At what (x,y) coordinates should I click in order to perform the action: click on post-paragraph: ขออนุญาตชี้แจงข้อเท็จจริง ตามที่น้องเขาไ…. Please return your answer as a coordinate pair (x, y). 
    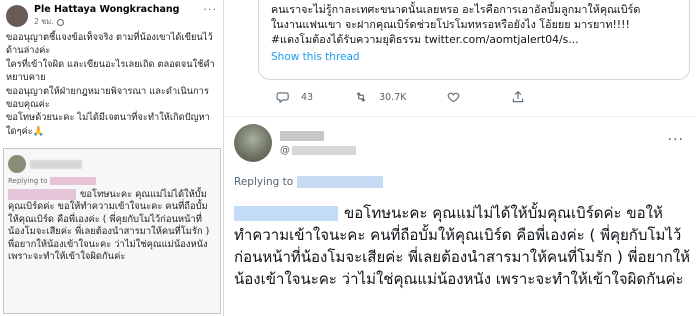
    Looking at the image, I should click on (109, 44).